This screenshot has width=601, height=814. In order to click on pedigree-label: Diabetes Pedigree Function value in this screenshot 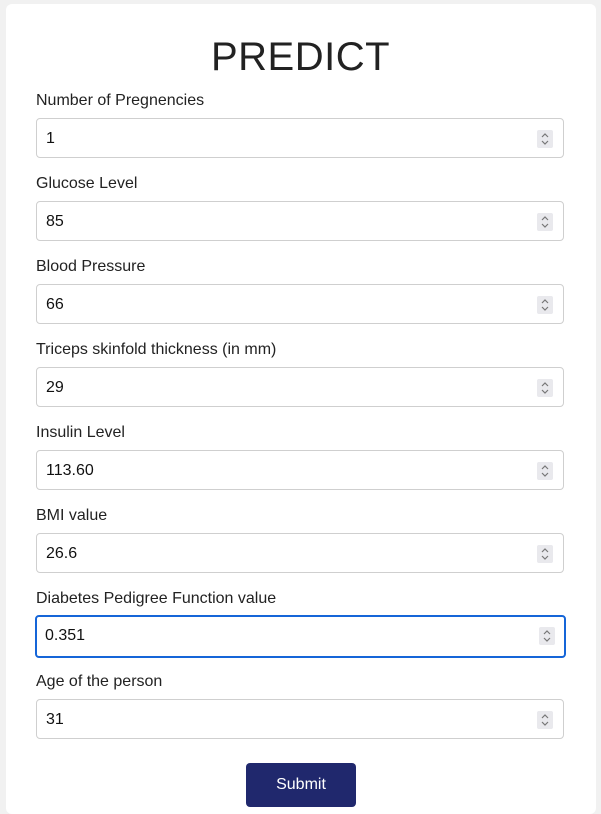, I will do `click(156, 598)`.